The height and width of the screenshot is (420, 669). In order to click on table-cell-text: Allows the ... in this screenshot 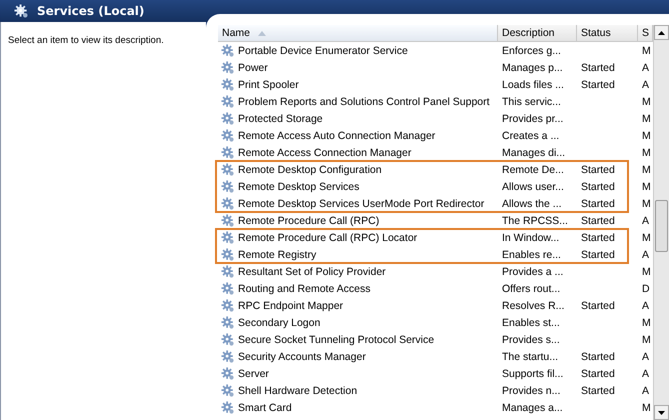, I will do `click(532, 204)`.